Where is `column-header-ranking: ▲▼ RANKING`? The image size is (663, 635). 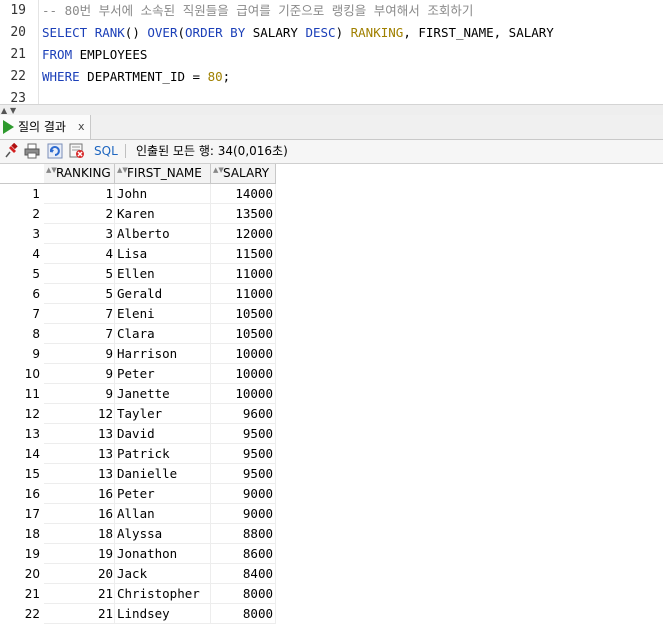
column-header-ranking: ▲▼ RANKING is located at coordinates (79, 174).